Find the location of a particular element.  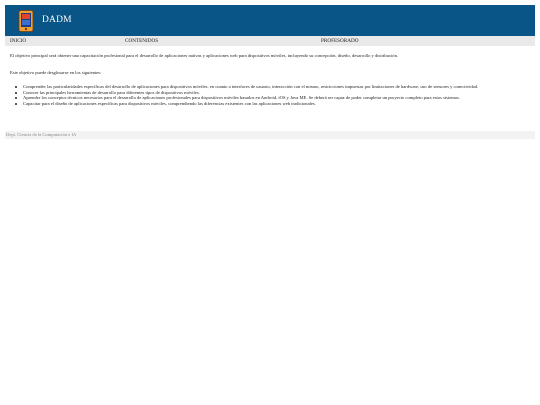

nav-item-contenidos: CONTENIDOS is located at coordinates (141, 41).